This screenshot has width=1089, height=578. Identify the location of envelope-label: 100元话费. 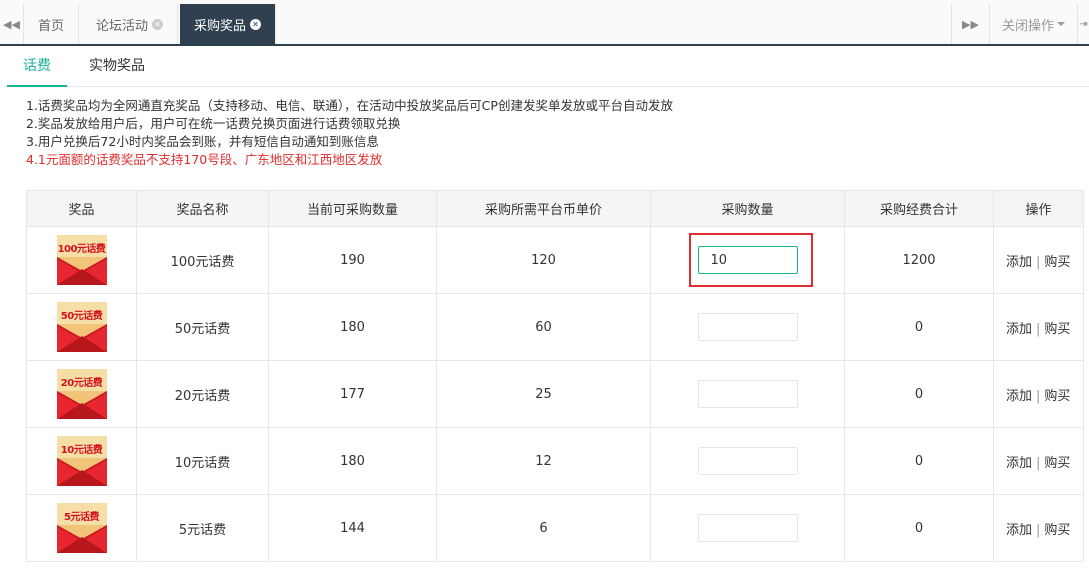
(81, 249).